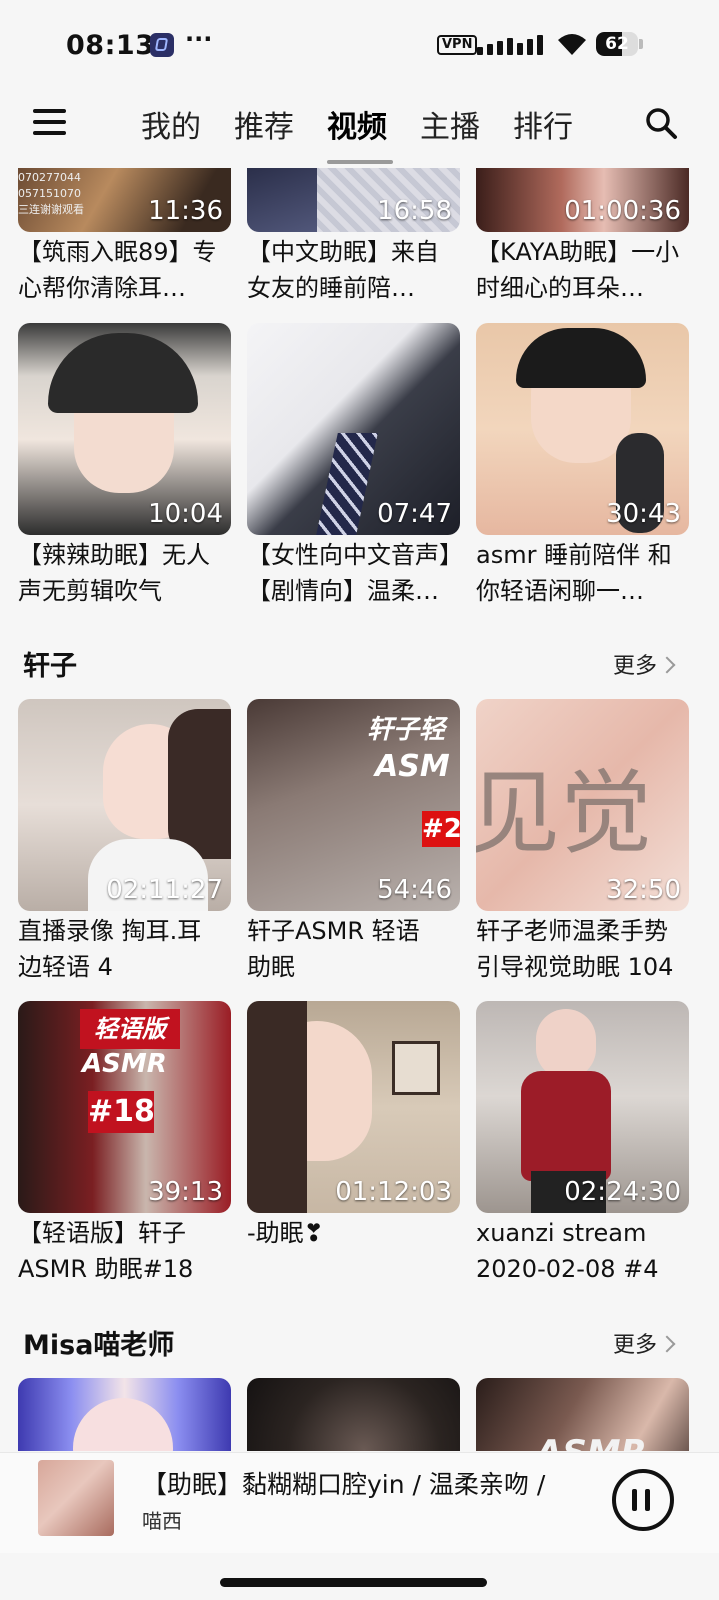 The height and width of the screenshot is (1600, 719). Describe the element at coordinates (185, 211) in the screenshot. I see `video-duration: 11:36` at that location.